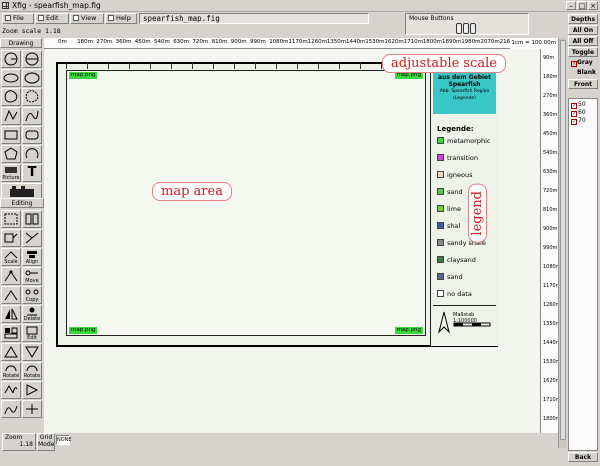  Describe the element at coordinates (21, 43) in the screenshot. I see `drawing-section-label: Drawing` at that location.